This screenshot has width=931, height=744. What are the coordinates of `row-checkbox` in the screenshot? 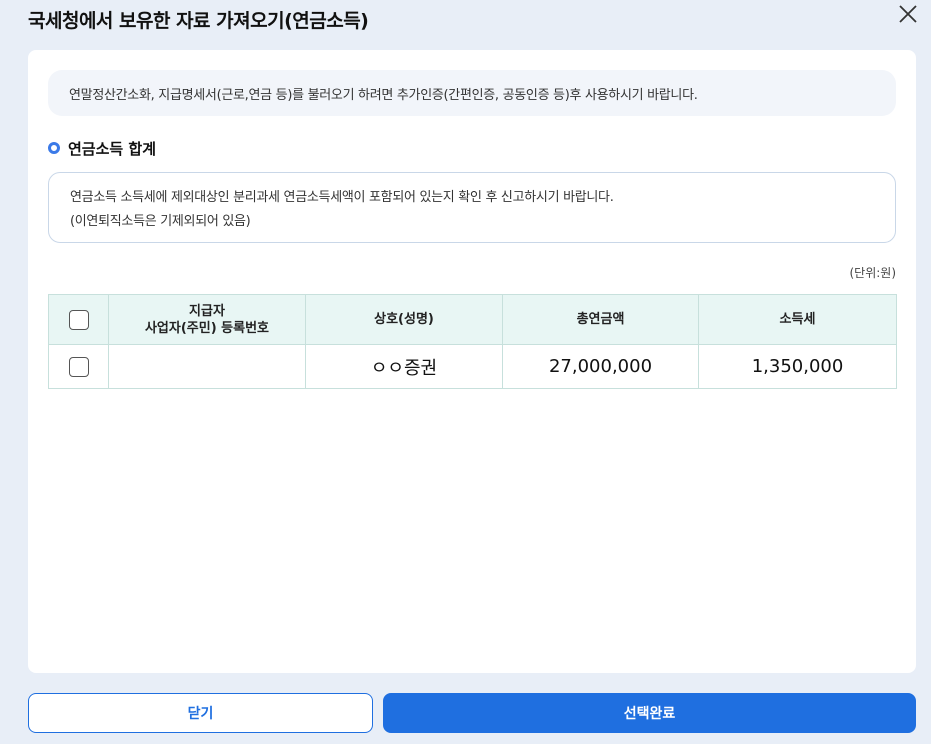 It's located at (78, 367).